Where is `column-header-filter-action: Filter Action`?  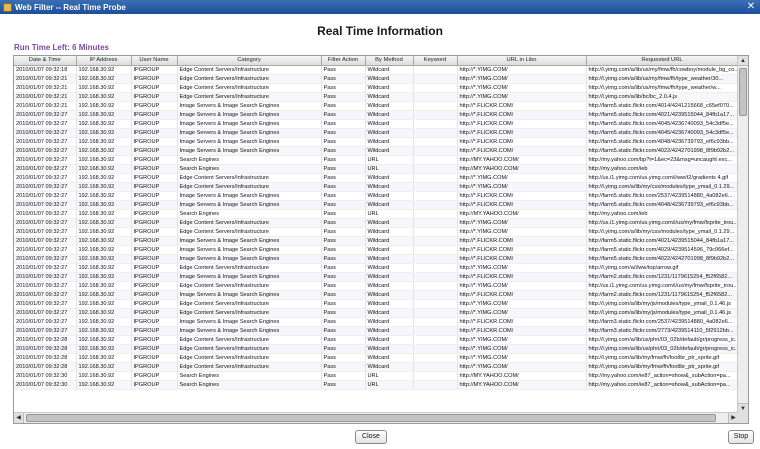 column-header-filter-action: Filter Action is located at coordinates (343, 61).